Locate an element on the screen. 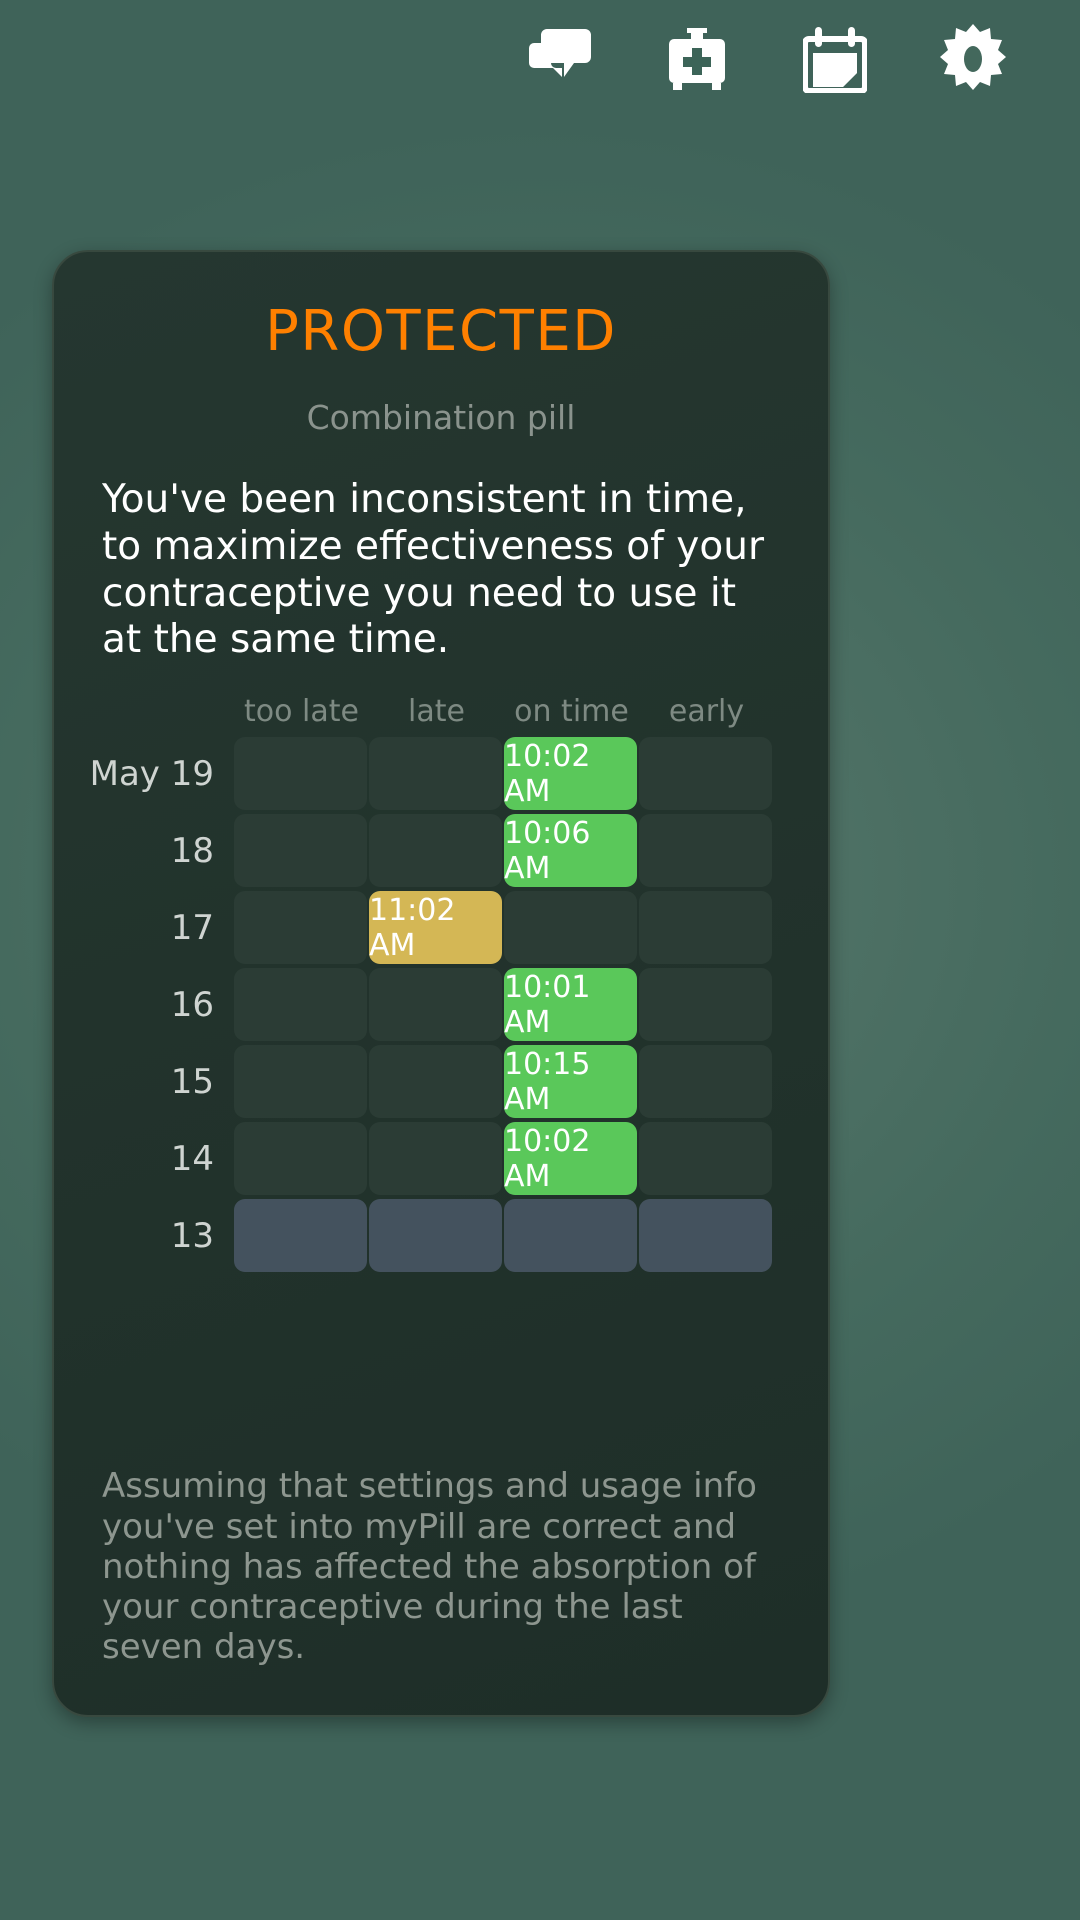  row-date-label: 16 is located at coordinates (192, 1004).